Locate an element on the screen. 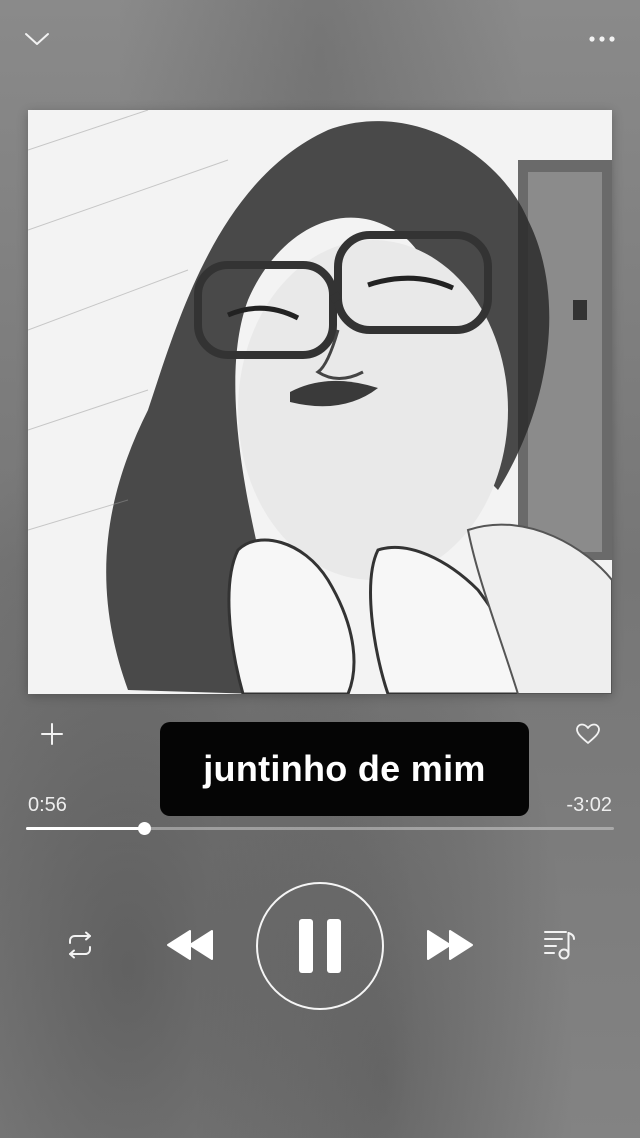 This screenshot has width=640, height=1138. playback-controls is located at coordinates (320, 945).